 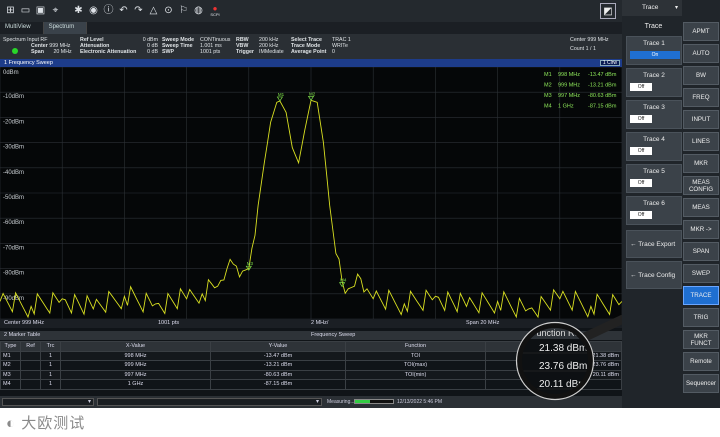 What do you see at coordinates (13, 248) in the screenshot?
I see `y-tick-label: -70dBm` at bounding box center [13, 248].